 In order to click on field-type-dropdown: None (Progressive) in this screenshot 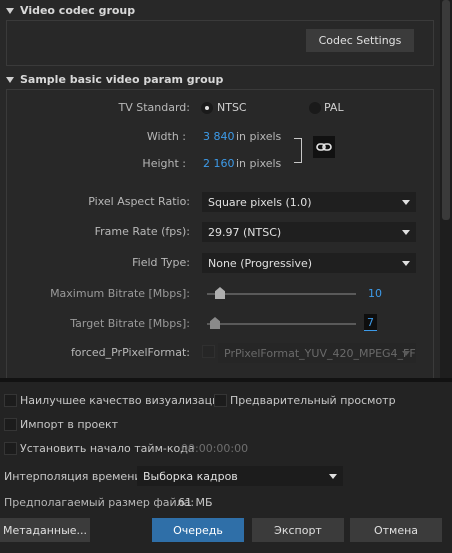, I will do `click(309, 263)`.